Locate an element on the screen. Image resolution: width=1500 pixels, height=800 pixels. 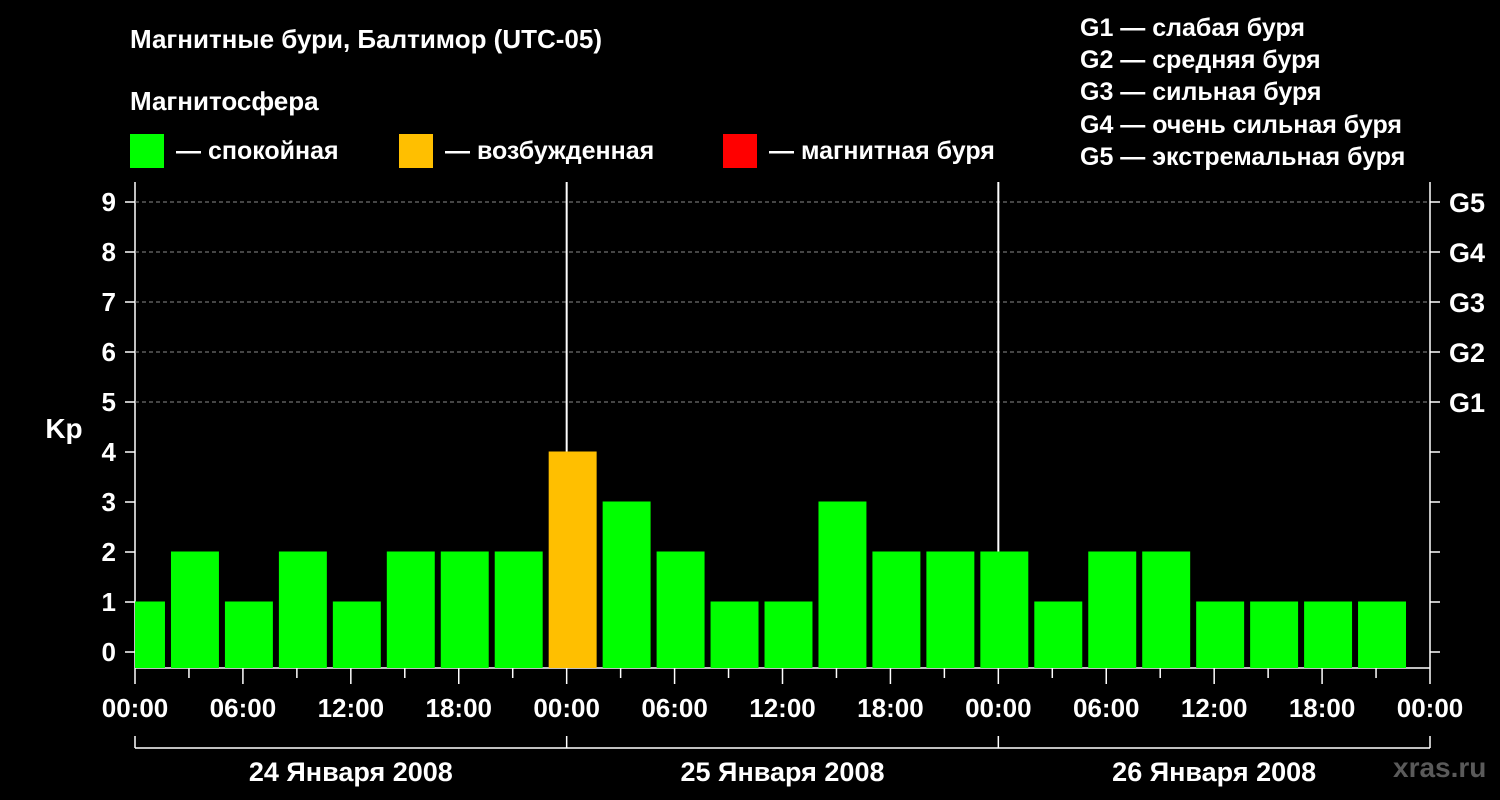
g-level-label: G5 is located at coordinates (1467, 203).